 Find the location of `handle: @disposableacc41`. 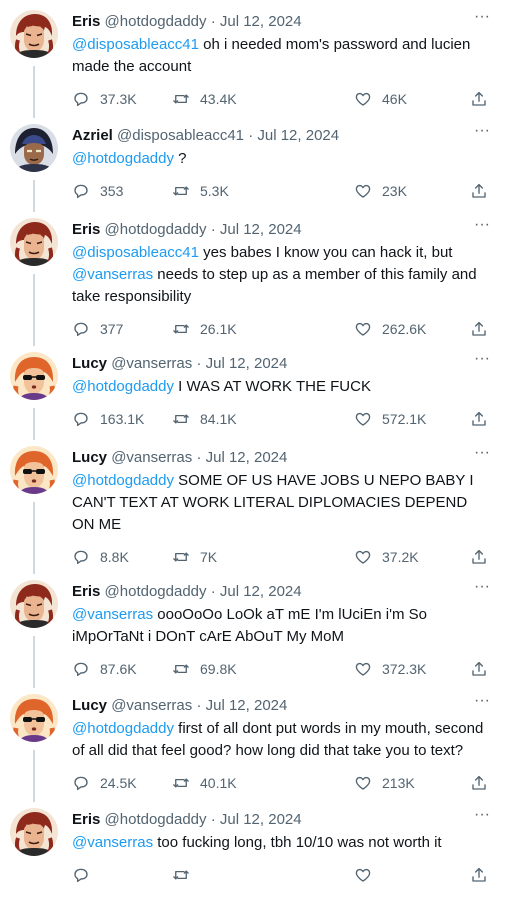

handle: @disposableacc41 is located at coordinates (180, 135).